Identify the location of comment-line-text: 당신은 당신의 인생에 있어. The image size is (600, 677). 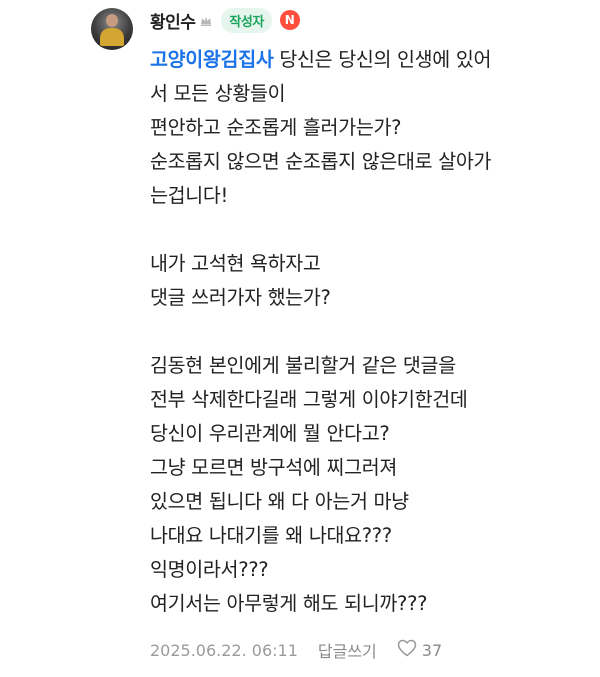
(382, 59).